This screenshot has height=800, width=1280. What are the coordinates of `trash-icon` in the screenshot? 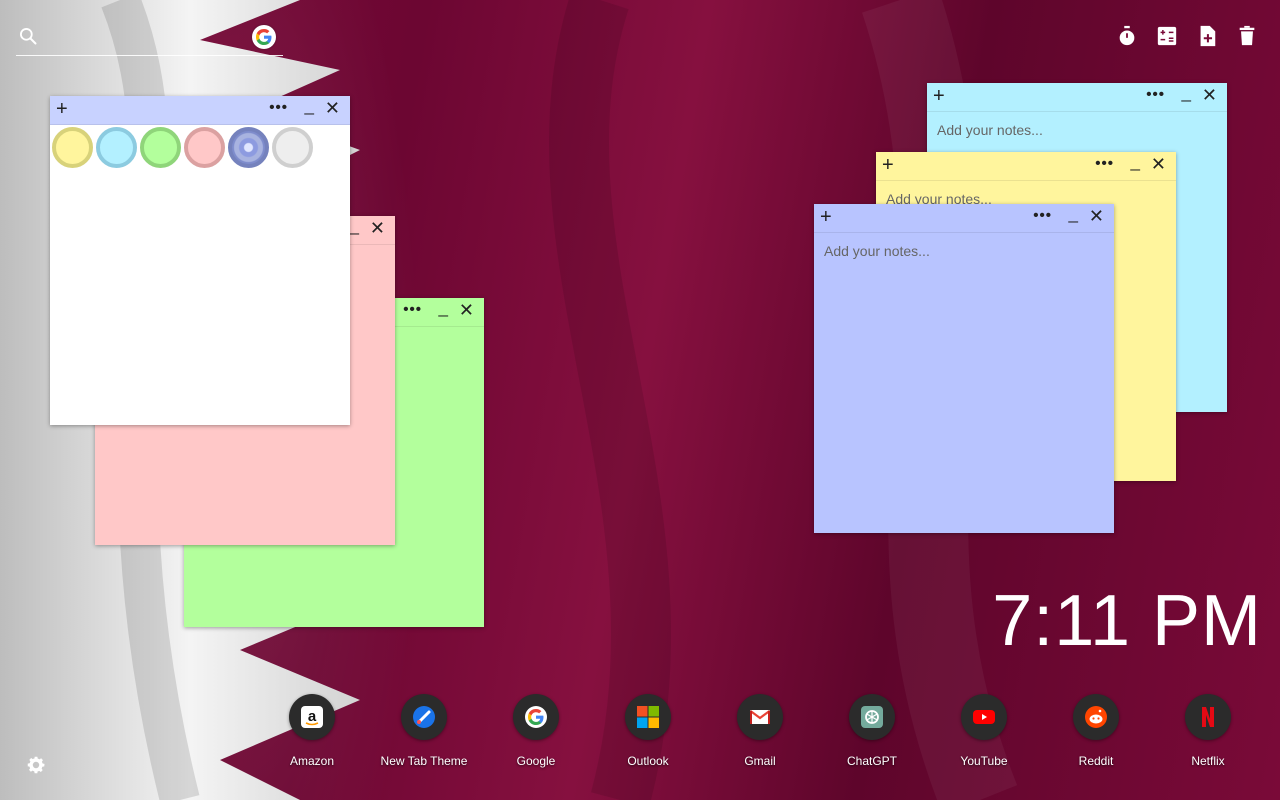 It's located at (1247, 36).